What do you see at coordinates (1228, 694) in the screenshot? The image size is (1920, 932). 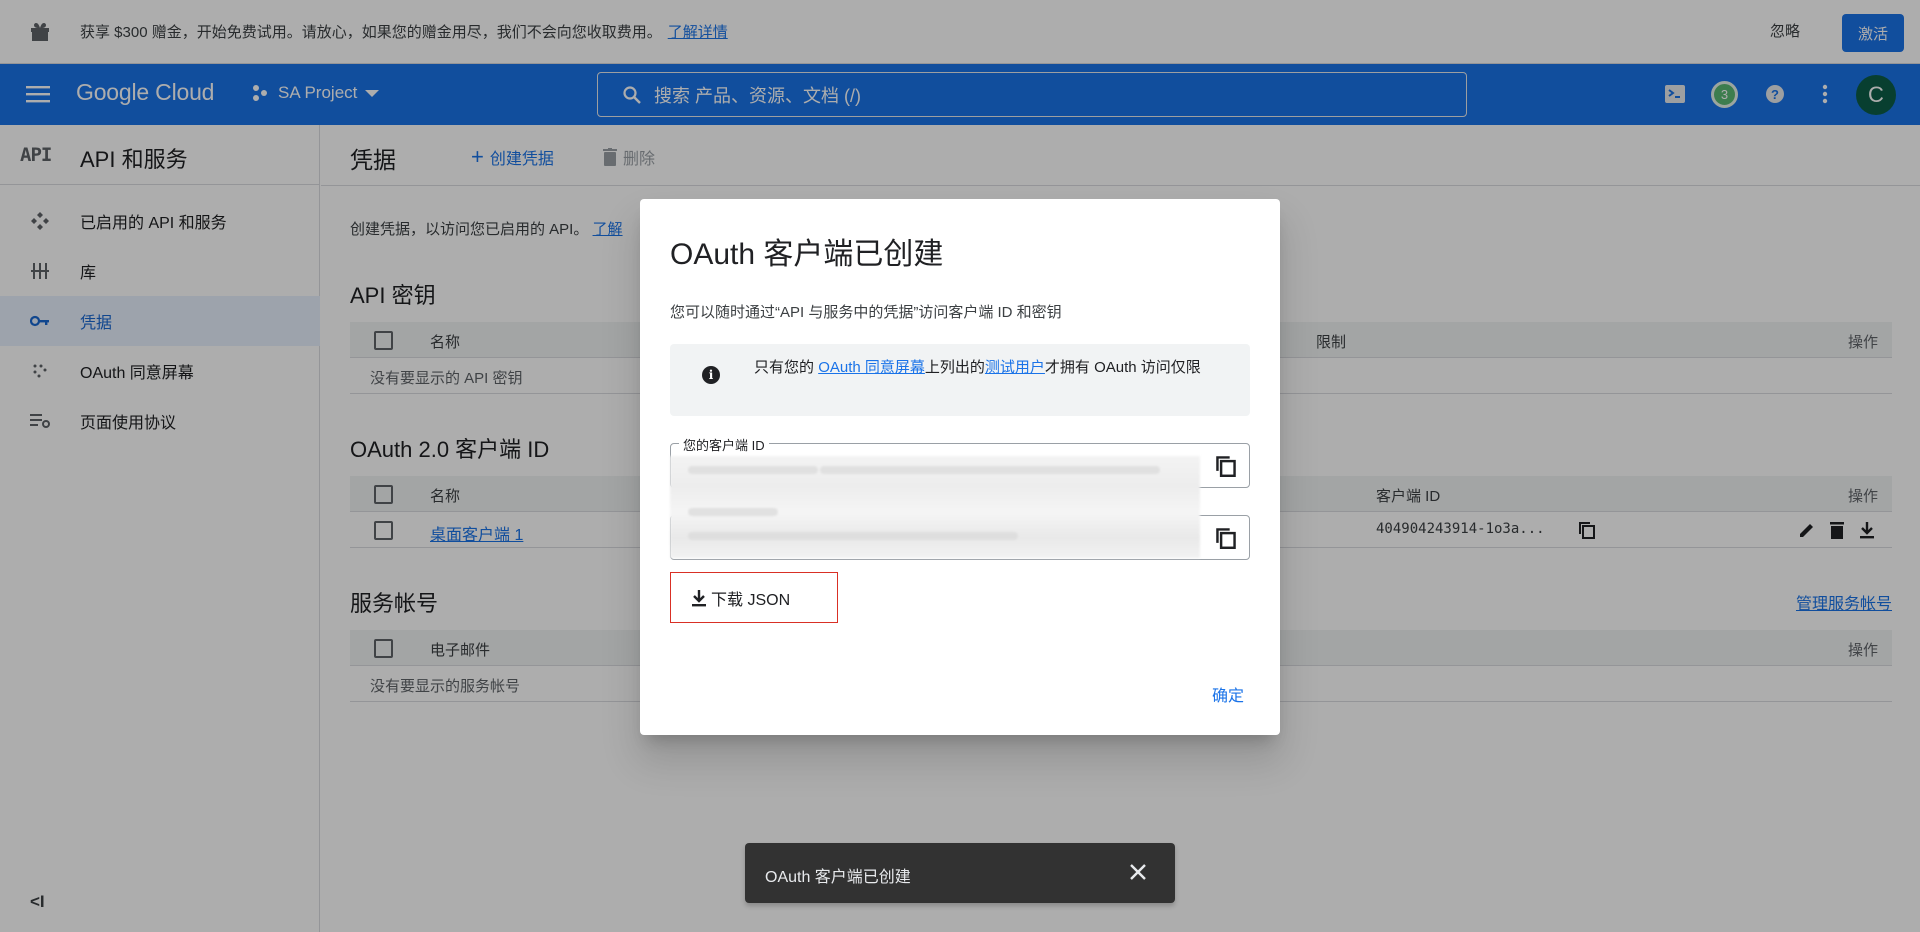 I see `confirm-button: 确定` at bounding box center [1228, 694].